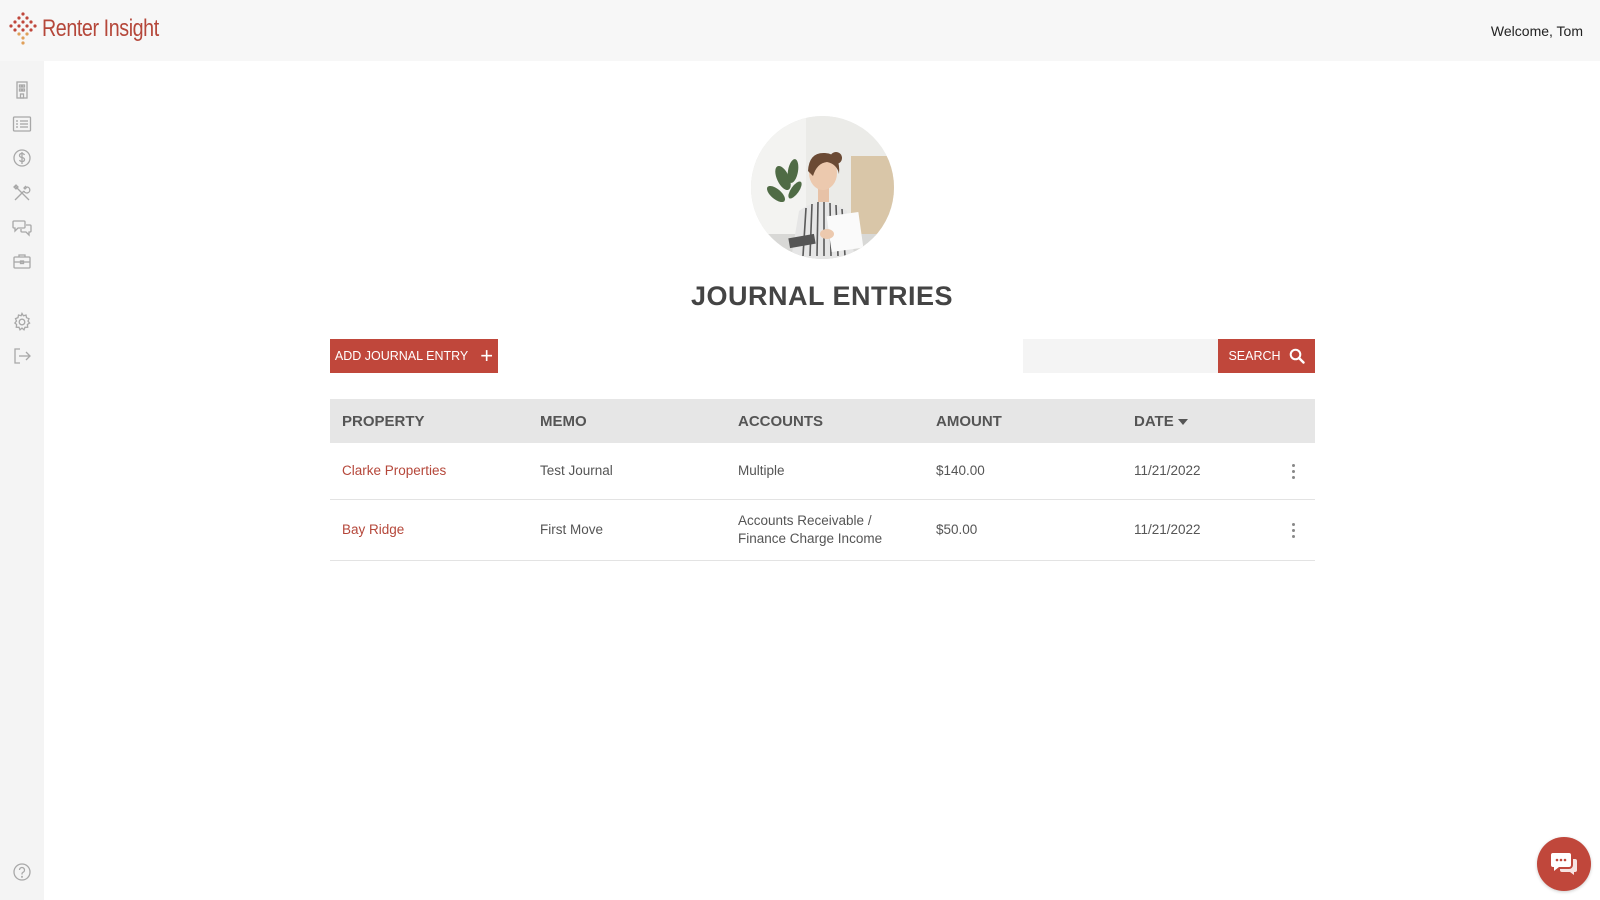 The height and width of the screenshot is (900, 1600). Describe the element at coordinates (22, 124) in the screenshot. I see `list-icon` at that location.